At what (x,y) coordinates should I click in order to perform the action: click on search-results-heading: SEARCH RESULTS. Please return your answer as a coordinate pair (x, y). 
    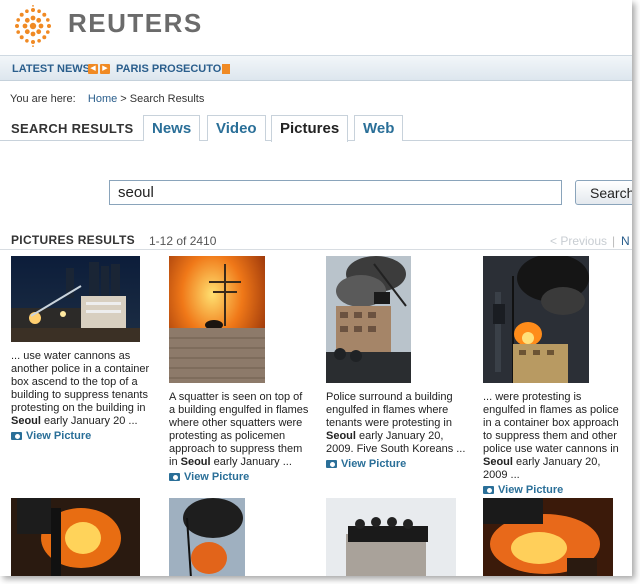
    Looking at the image, I should click on (72, 128).